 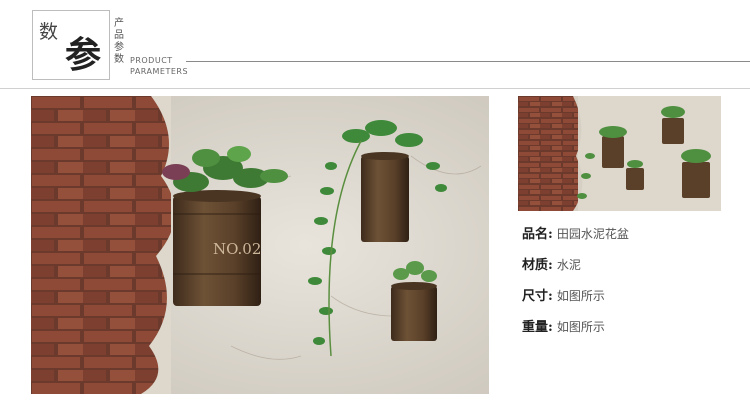 What do you see at coordinates (375, 88) in the screenshot?
I see `section-divider` at bounding box center [375, 88].